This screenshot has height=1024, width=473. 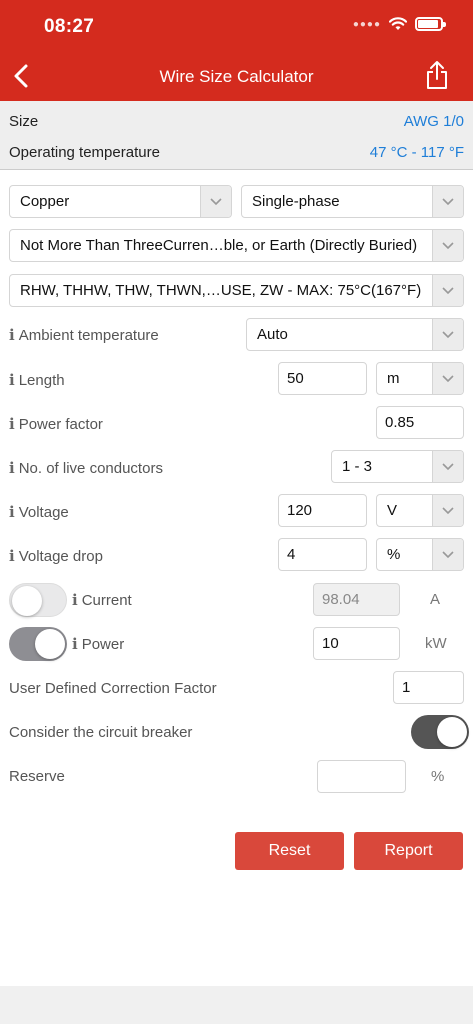 I want to click on circuit-breaker-toggle, so click(x=440, y=732).